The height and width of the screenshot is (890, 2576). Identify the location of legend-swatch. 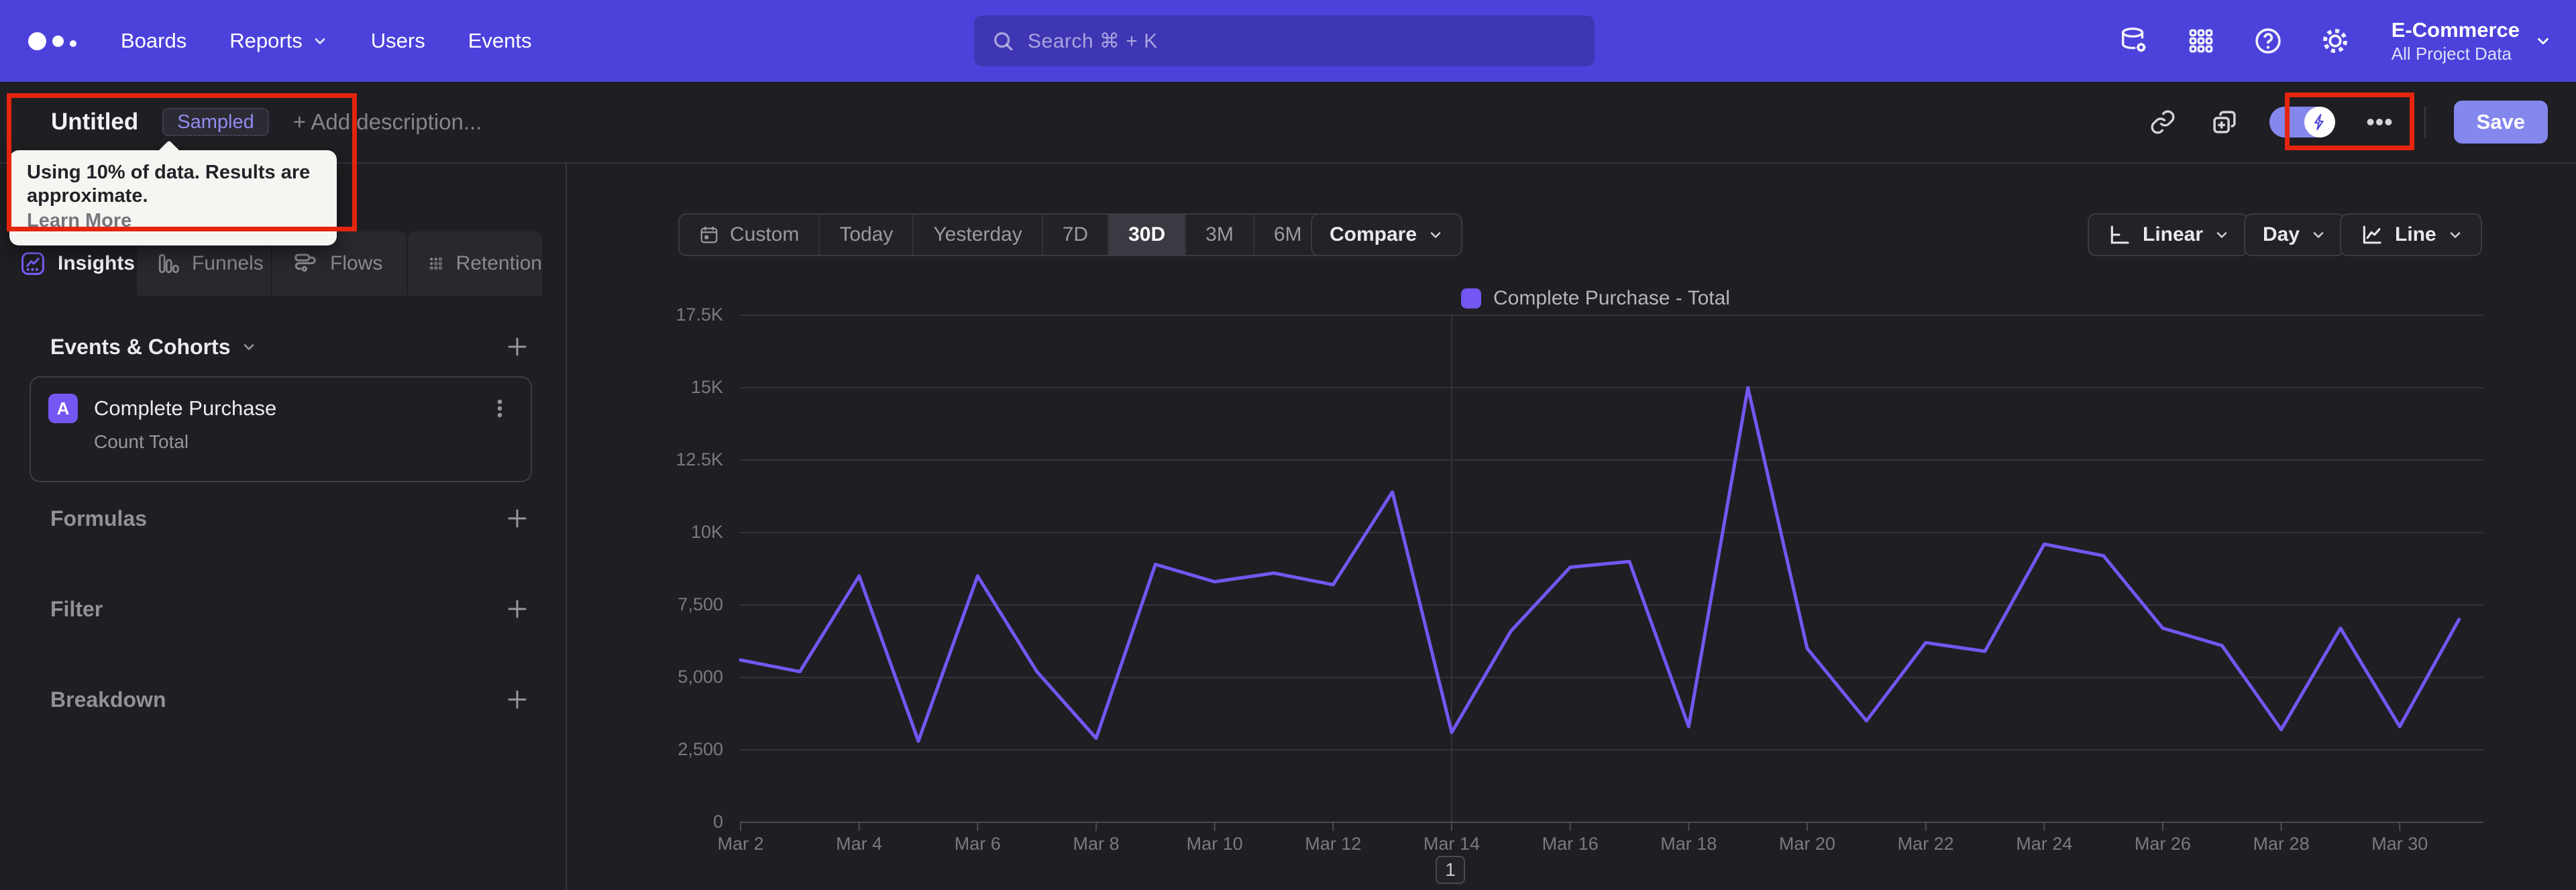
(1471, 298).